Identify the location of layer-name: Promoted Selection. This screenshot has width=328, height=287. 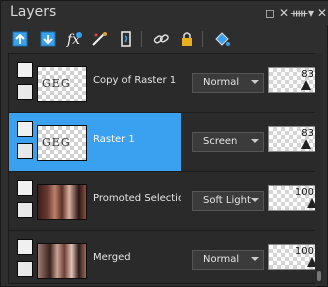
(137, 198).